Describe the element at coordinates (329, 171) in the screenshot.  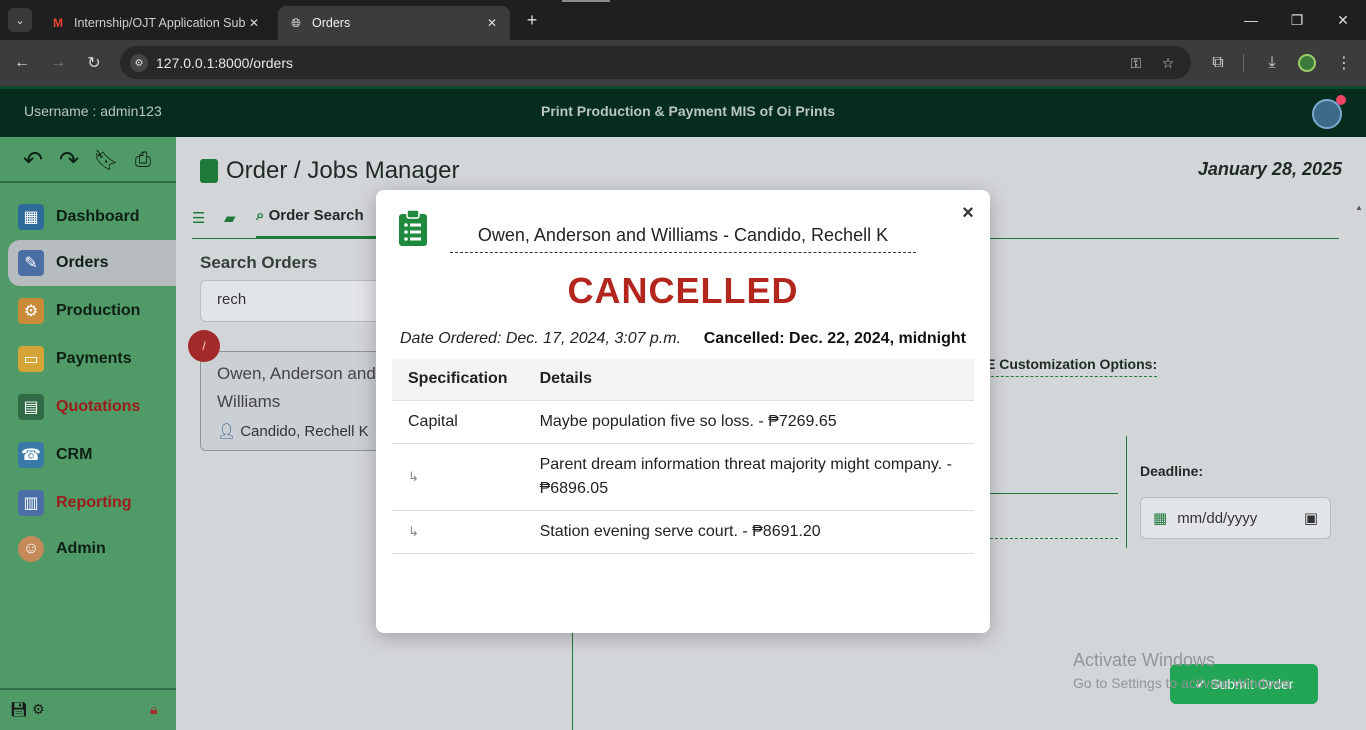
I see `page-title: Order / Jobs Manager` at that location.